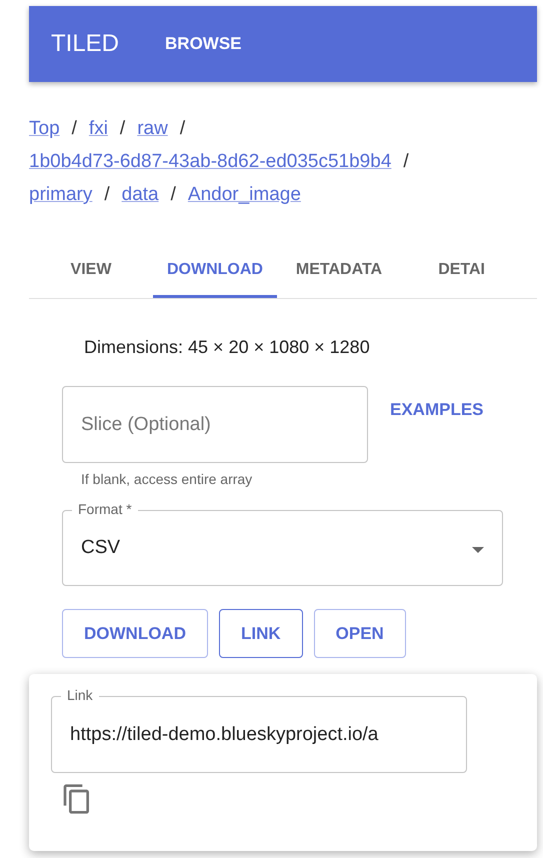 The image size is (543, 858). Describe the element at coordinates (152, 128) in the screenshot. I see `breadcrumb-link: raw` at that location.